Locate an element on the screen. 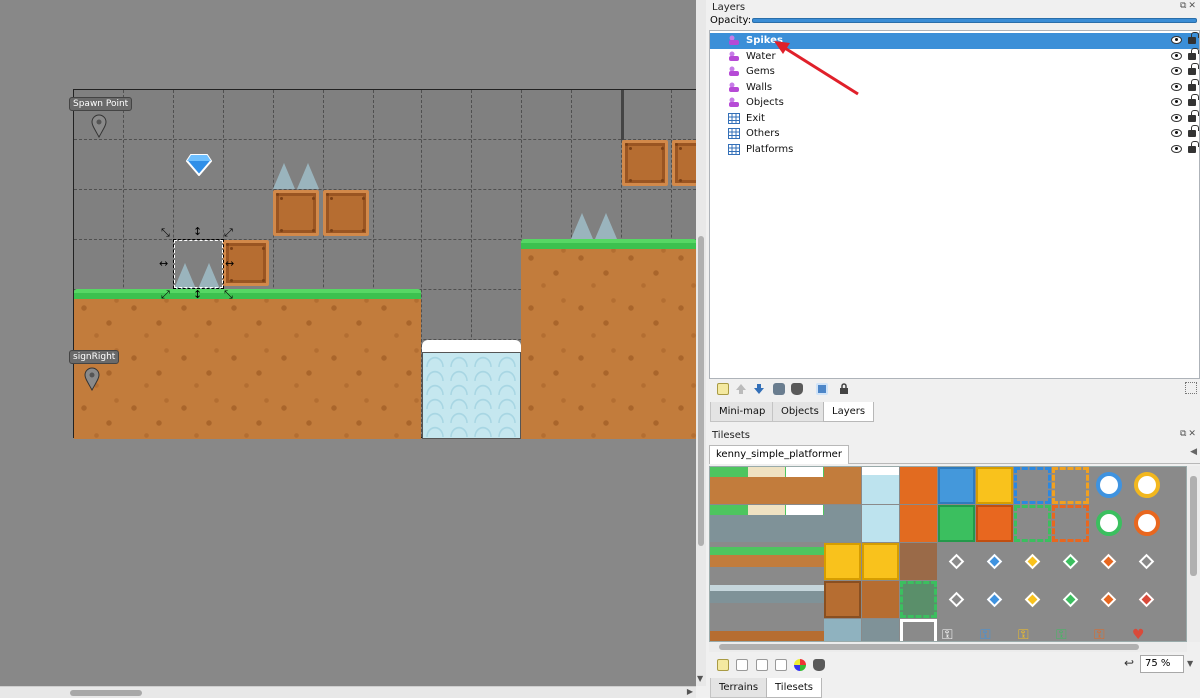 This screenshot has width=1200, height=698. sign-right-label: signRight is located at coordinates (94, 357).